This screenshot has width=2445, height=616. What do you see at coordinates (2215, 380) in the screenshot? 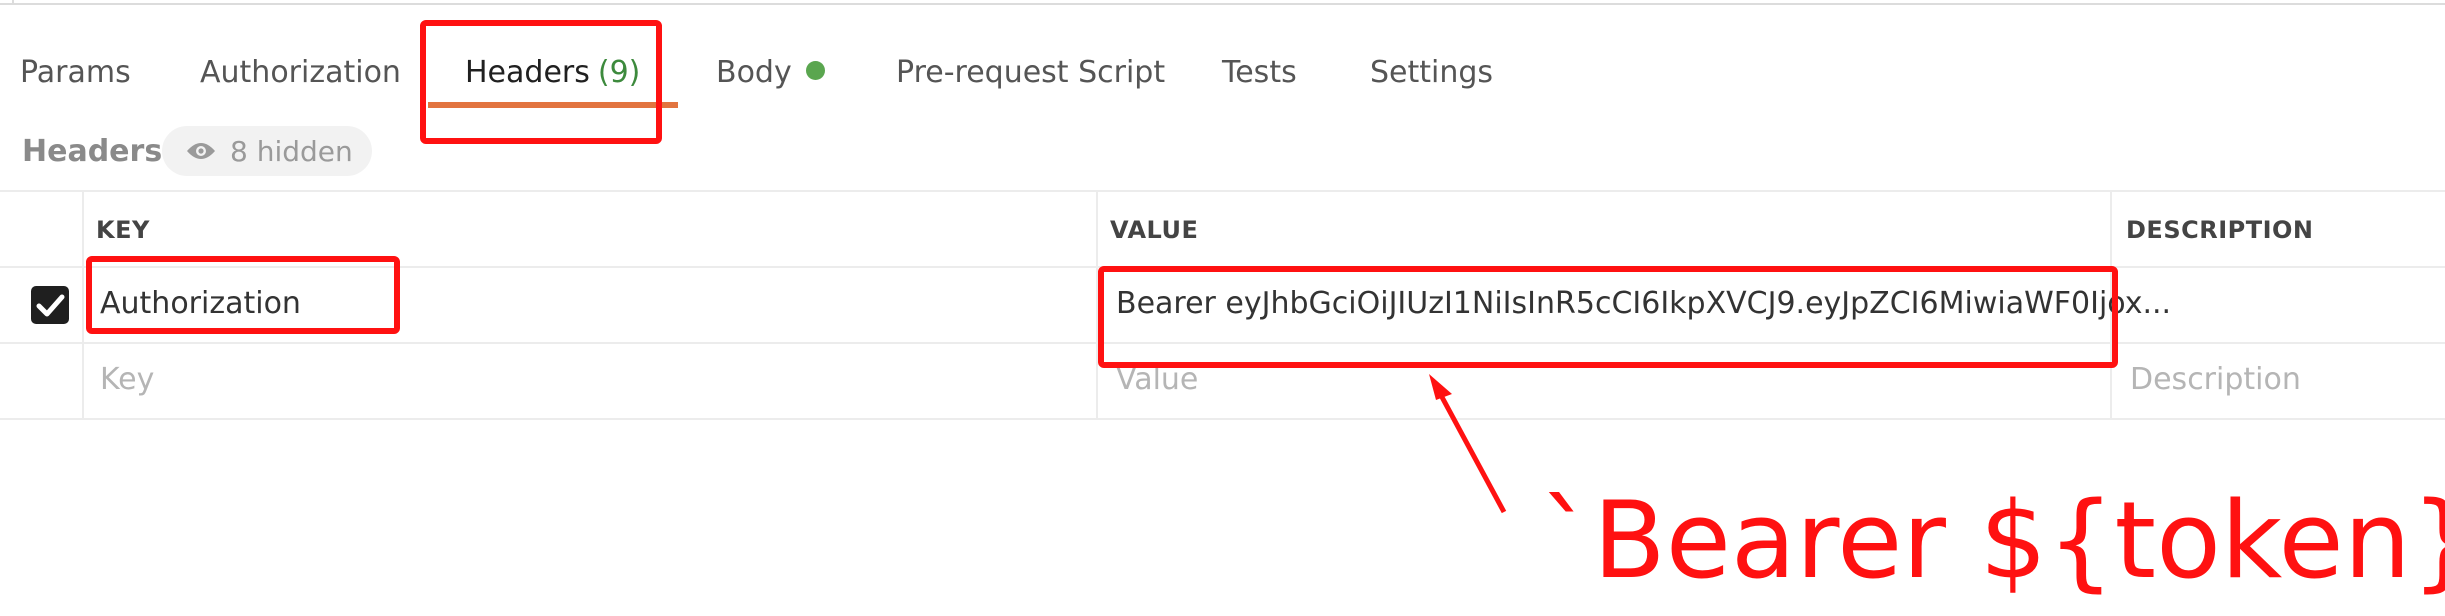
I see `new-description-input: Description` at bounding box center [2215, 380].